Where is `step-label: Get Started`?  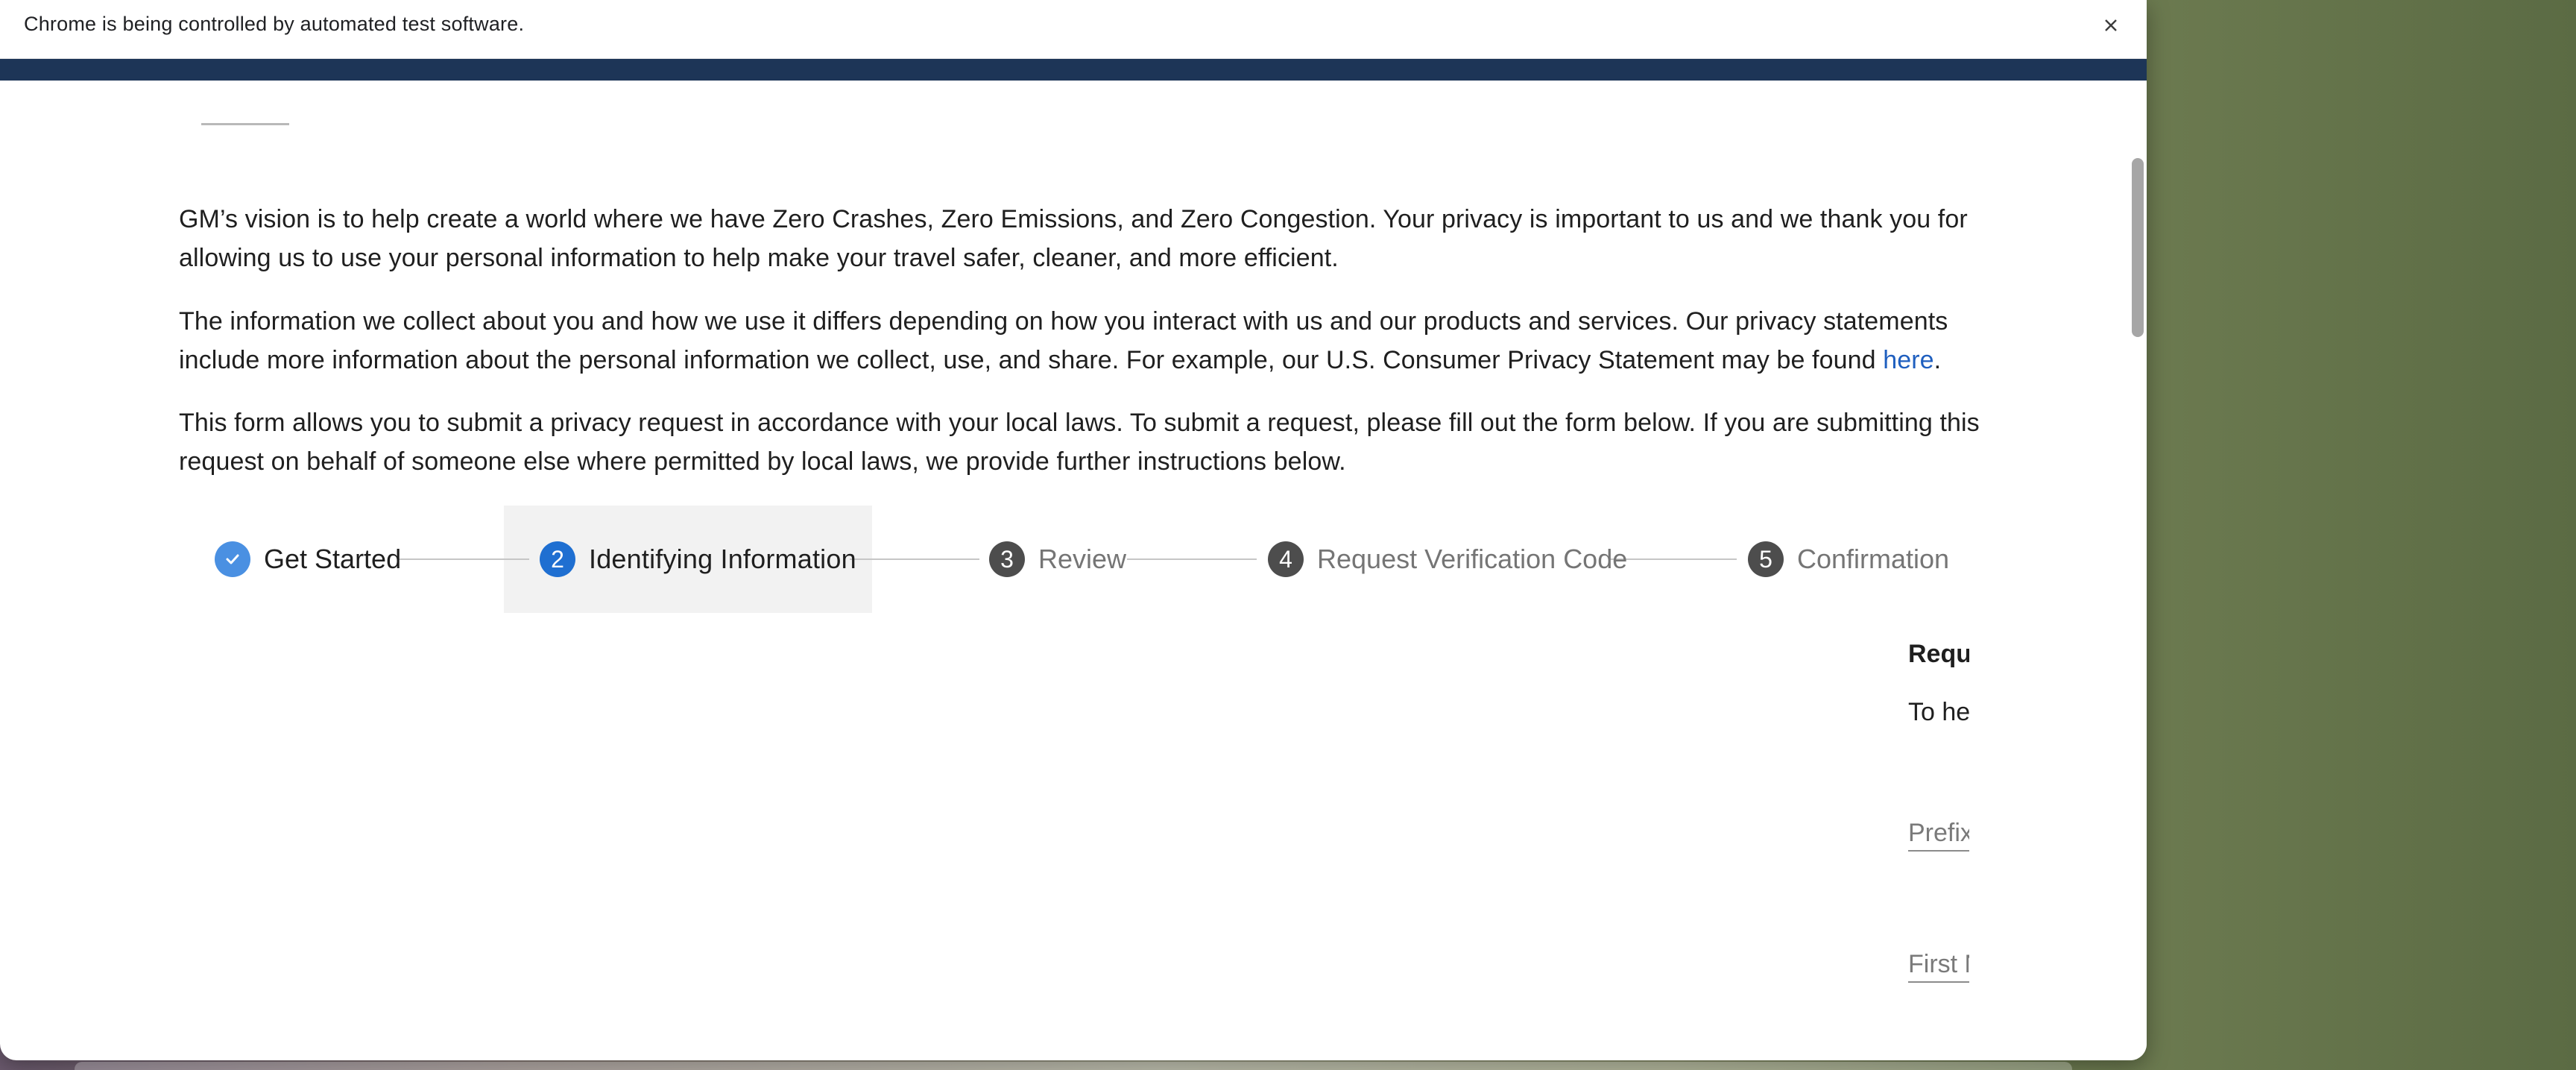 step-label: Get Started is located at coordinates (333, 559).